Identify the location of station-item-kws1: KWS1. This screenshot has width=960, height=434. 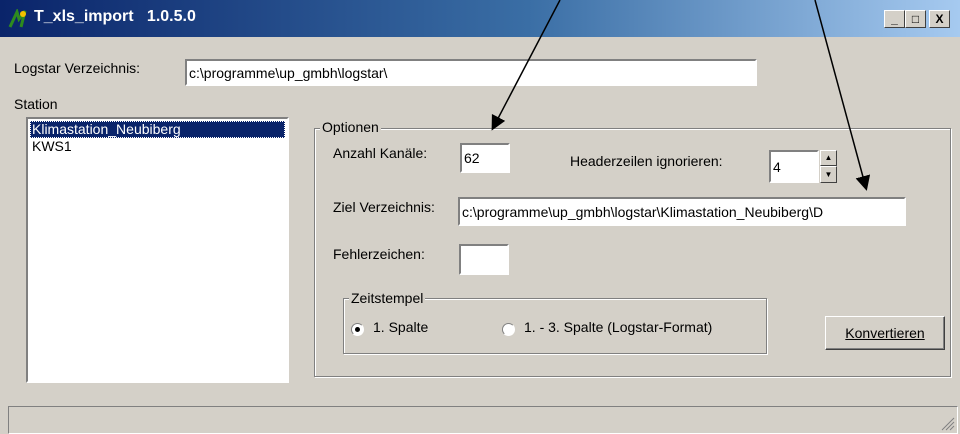
(157, 146).